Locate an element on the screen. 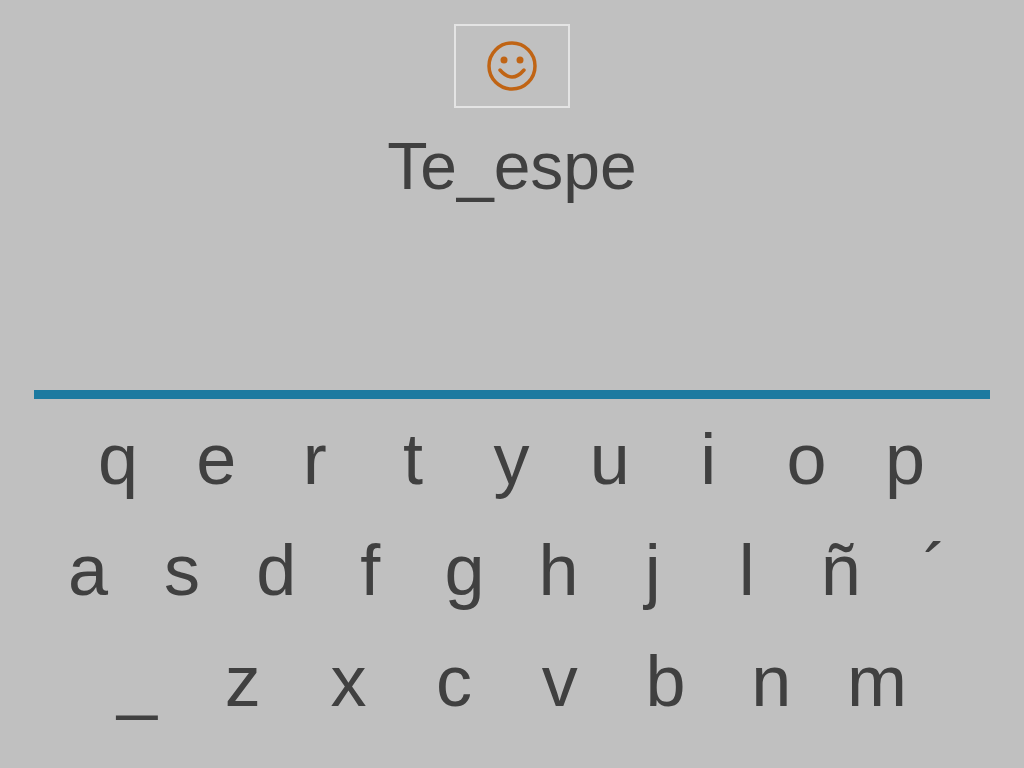 This screenshot has height=768, width=1024. letter-key: a is located at coordinates (88, 570).